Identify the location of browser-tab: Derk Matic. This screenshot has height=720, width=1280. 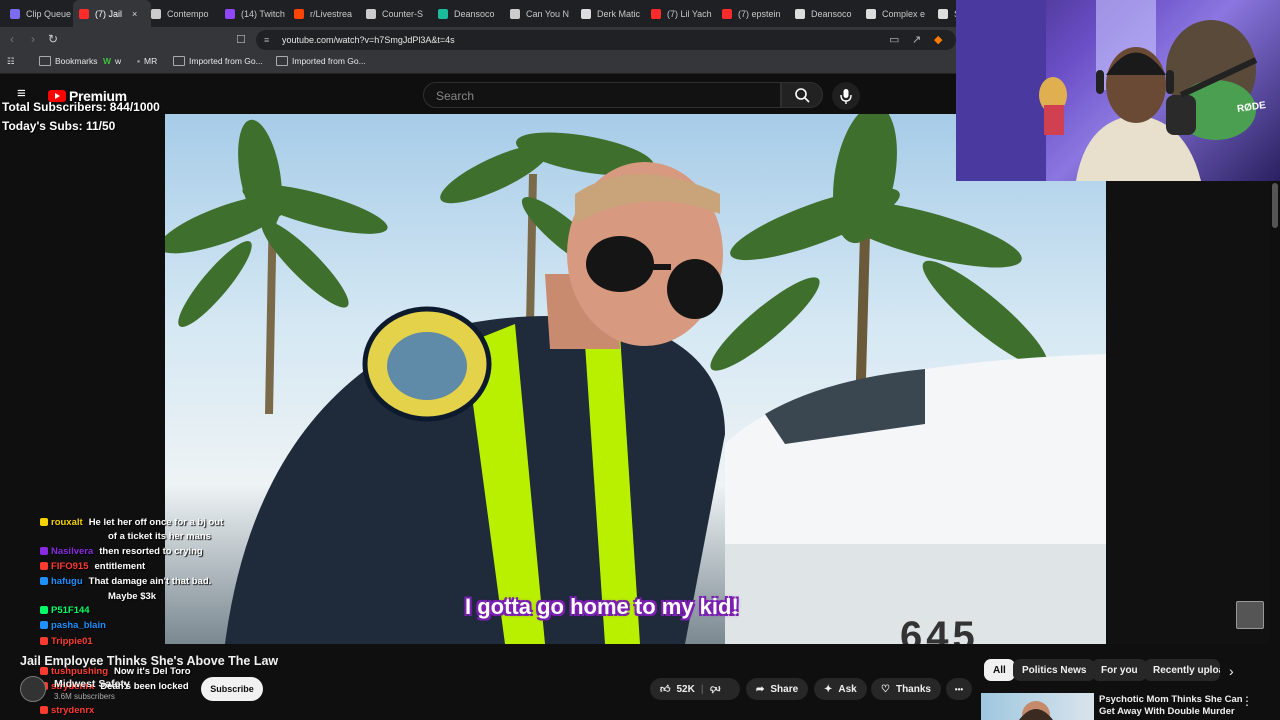
(614, 13).